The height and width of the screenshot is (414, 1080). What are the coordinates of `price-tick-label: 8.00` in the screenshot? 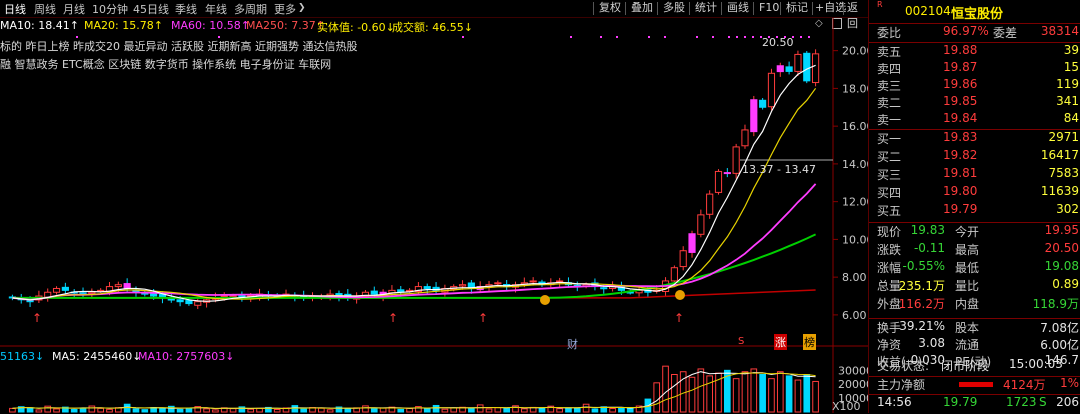 It's located at (854, 277).